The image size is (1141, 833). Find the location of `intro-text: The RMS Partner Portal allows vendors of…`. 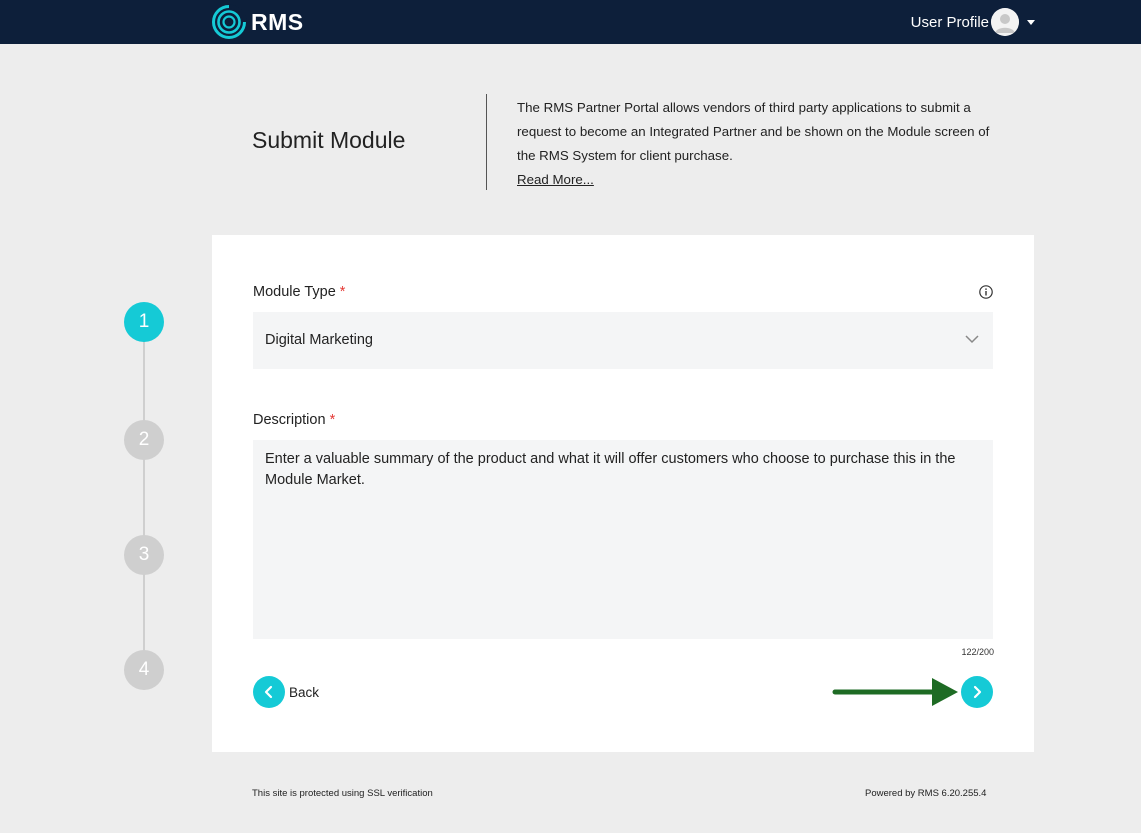

intro-text: The RMS Partner Portal allows vendors of… is located at coordinates (753, 131).